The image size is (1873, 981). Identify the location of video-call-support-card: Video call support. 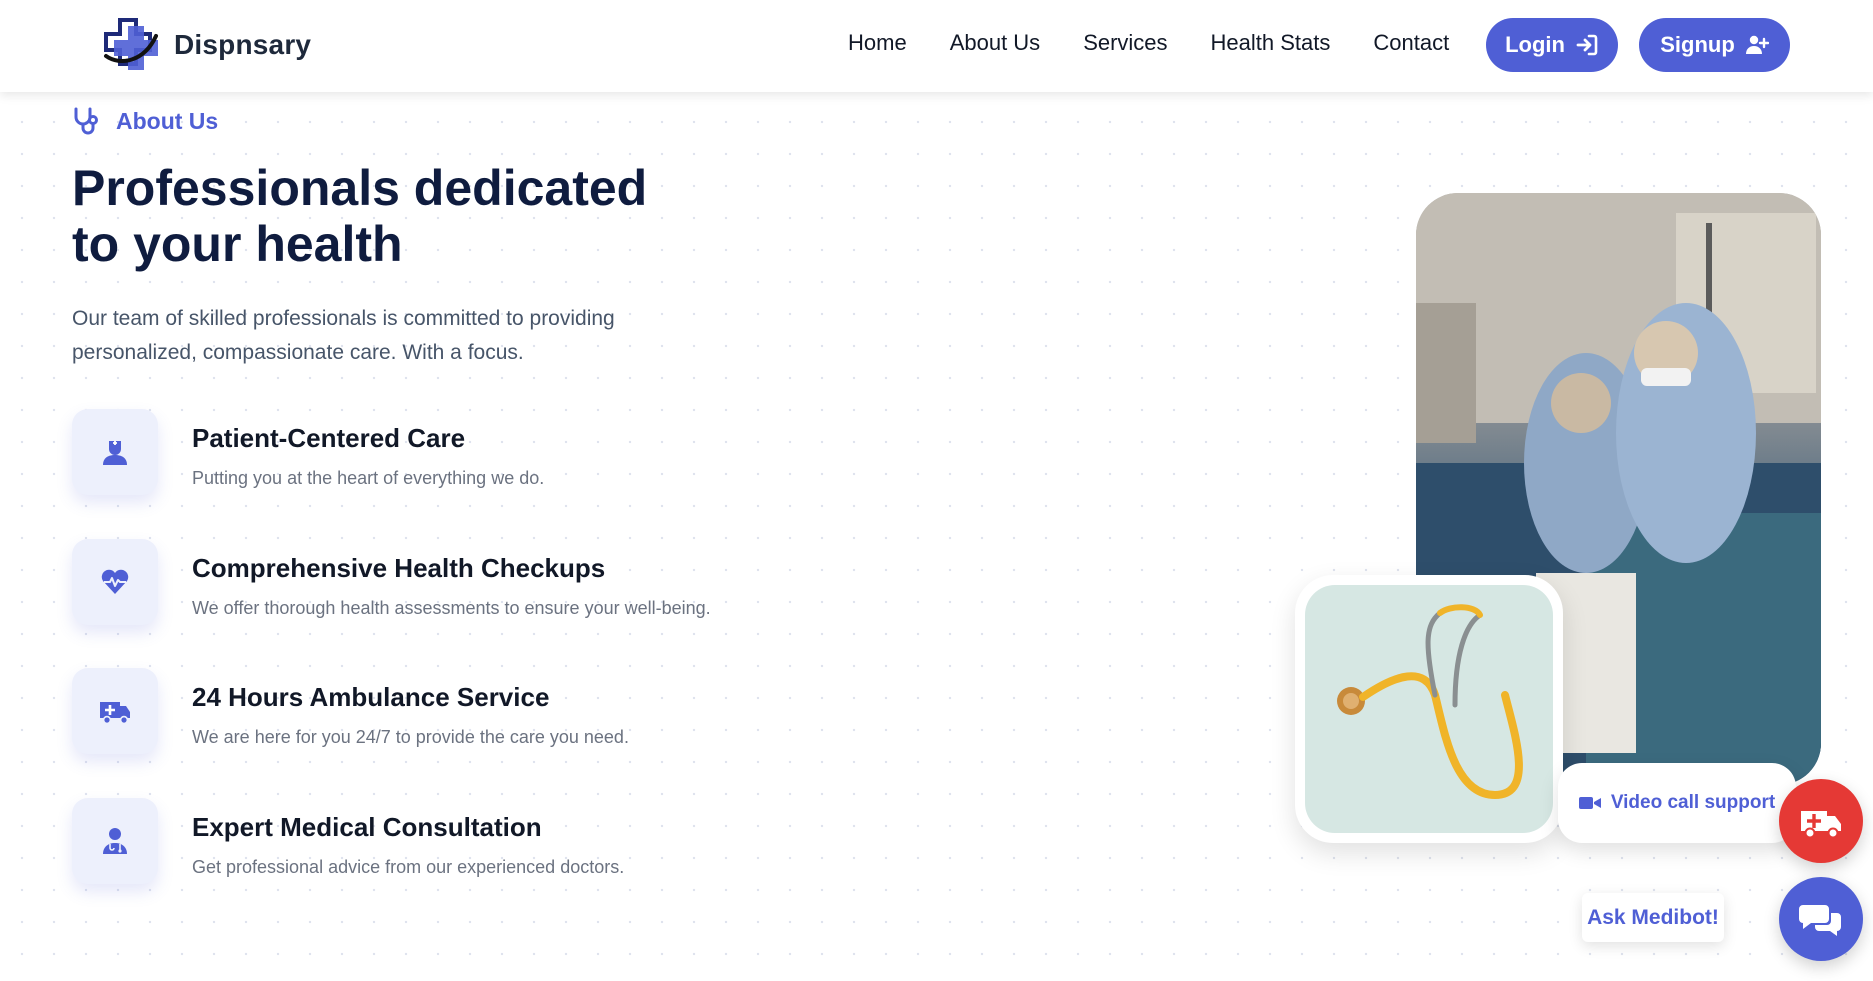
(1677, 803).